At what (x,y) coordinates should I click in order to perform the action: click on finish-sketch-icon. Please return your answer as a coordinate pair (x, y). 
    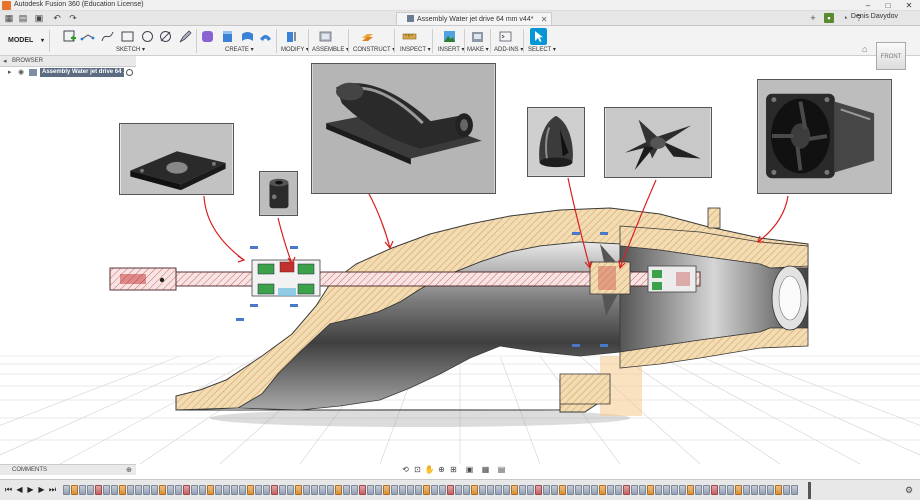
    Looking at the image, I should click on (185, 36).